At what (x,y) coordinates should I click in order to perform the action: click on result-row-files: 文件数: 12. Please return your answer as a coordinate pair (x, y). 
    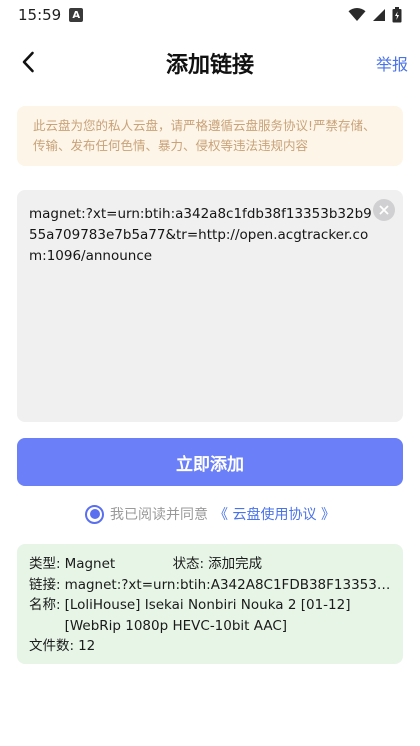
    Looking at the image, I should click on (210, 646).